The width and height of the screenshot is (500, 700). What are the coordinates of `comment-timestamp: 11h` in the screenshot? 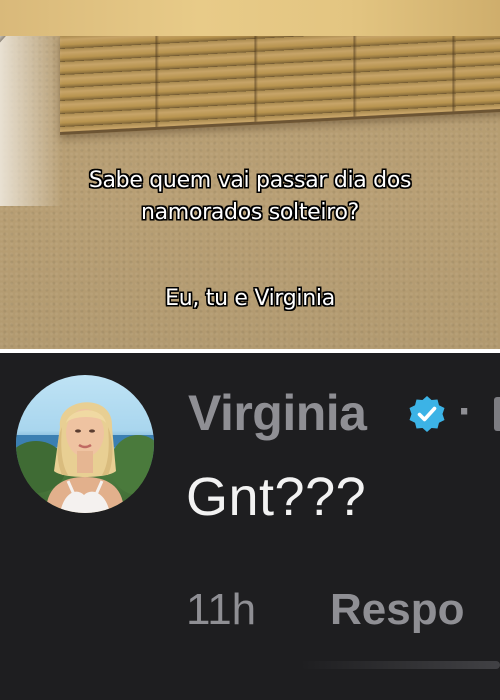 It's located at (221, 609).